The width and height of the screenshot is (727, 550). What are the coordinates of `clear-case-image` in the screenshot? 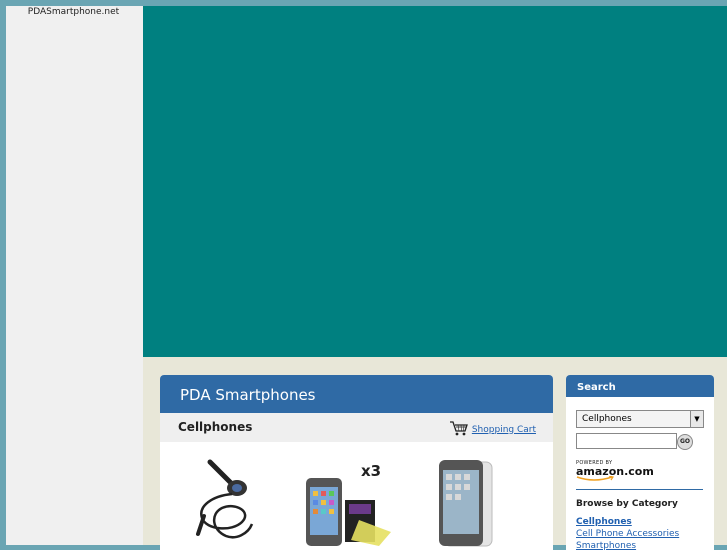 It's located at (466, 503).